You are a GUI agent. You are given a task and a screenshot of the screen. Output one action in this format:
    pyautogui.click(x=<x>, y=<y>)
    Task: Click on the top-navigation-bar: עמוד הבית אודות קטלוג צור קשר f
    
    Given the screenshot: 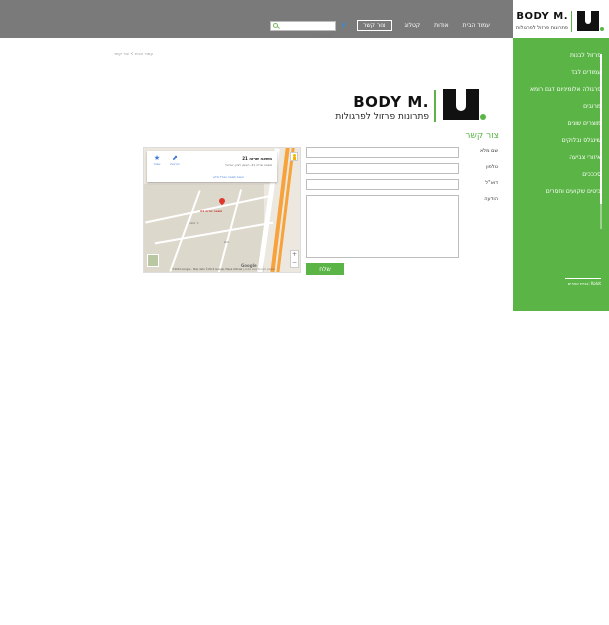 What is the action you would take?
    pyautogui.click(x=256, y=19)
    